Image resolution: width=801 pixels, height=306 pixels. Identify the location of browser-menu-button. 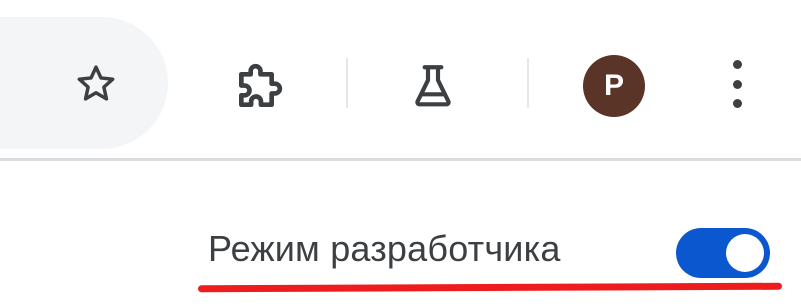
(737, 84).